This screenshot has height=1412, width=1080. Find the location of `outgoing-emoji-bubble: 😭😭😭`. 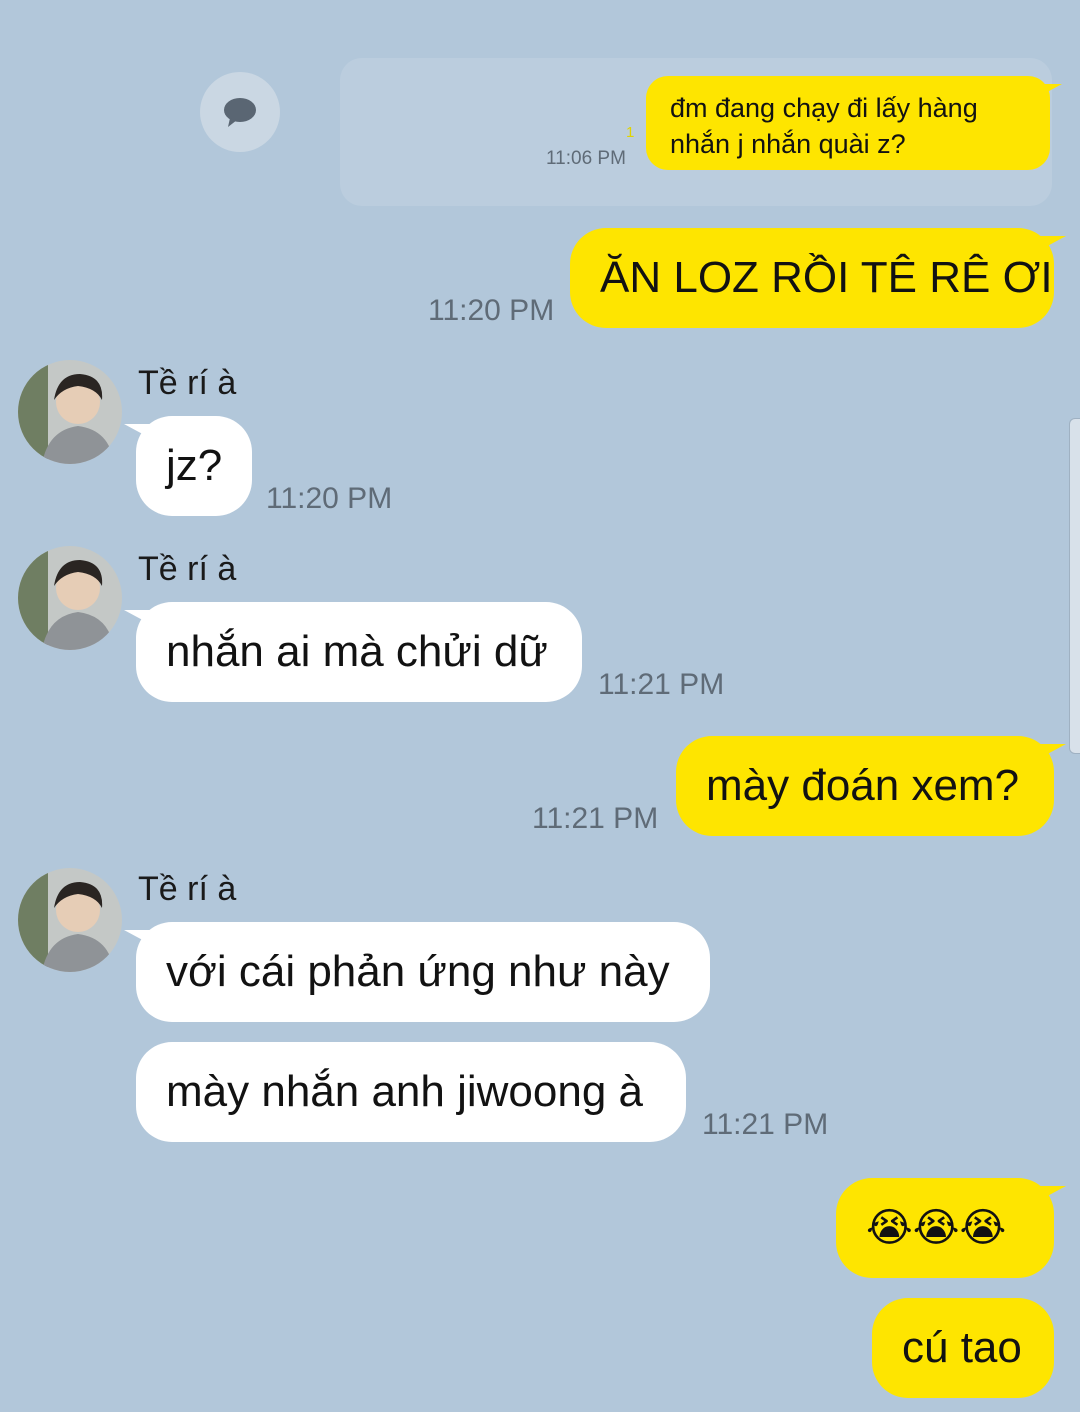

outgoing-emoji-bubble: 😭😭😭 is located at coordinates (951, 1228).